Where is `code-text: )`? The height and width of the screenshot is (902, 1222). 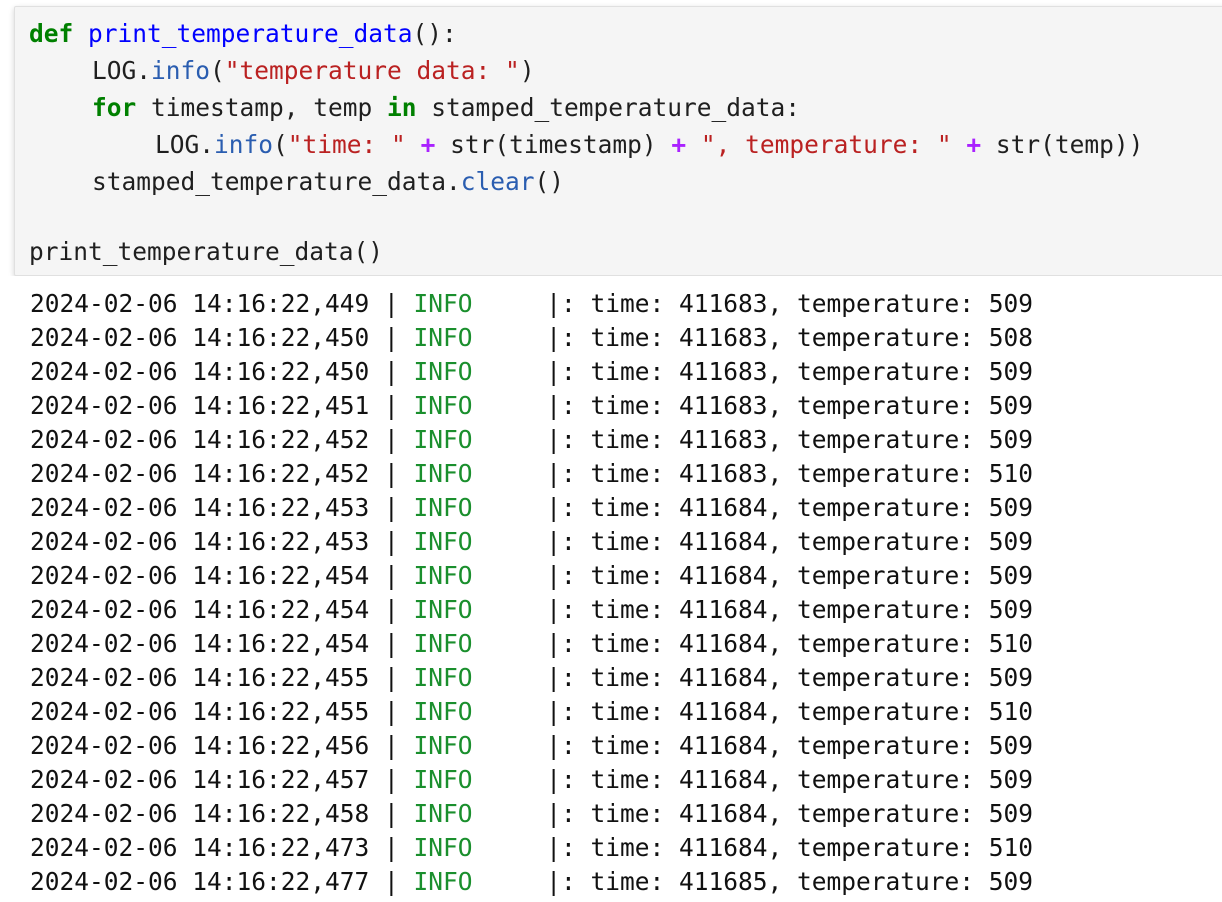 code-text: ) is located at coordinates (527, 70).